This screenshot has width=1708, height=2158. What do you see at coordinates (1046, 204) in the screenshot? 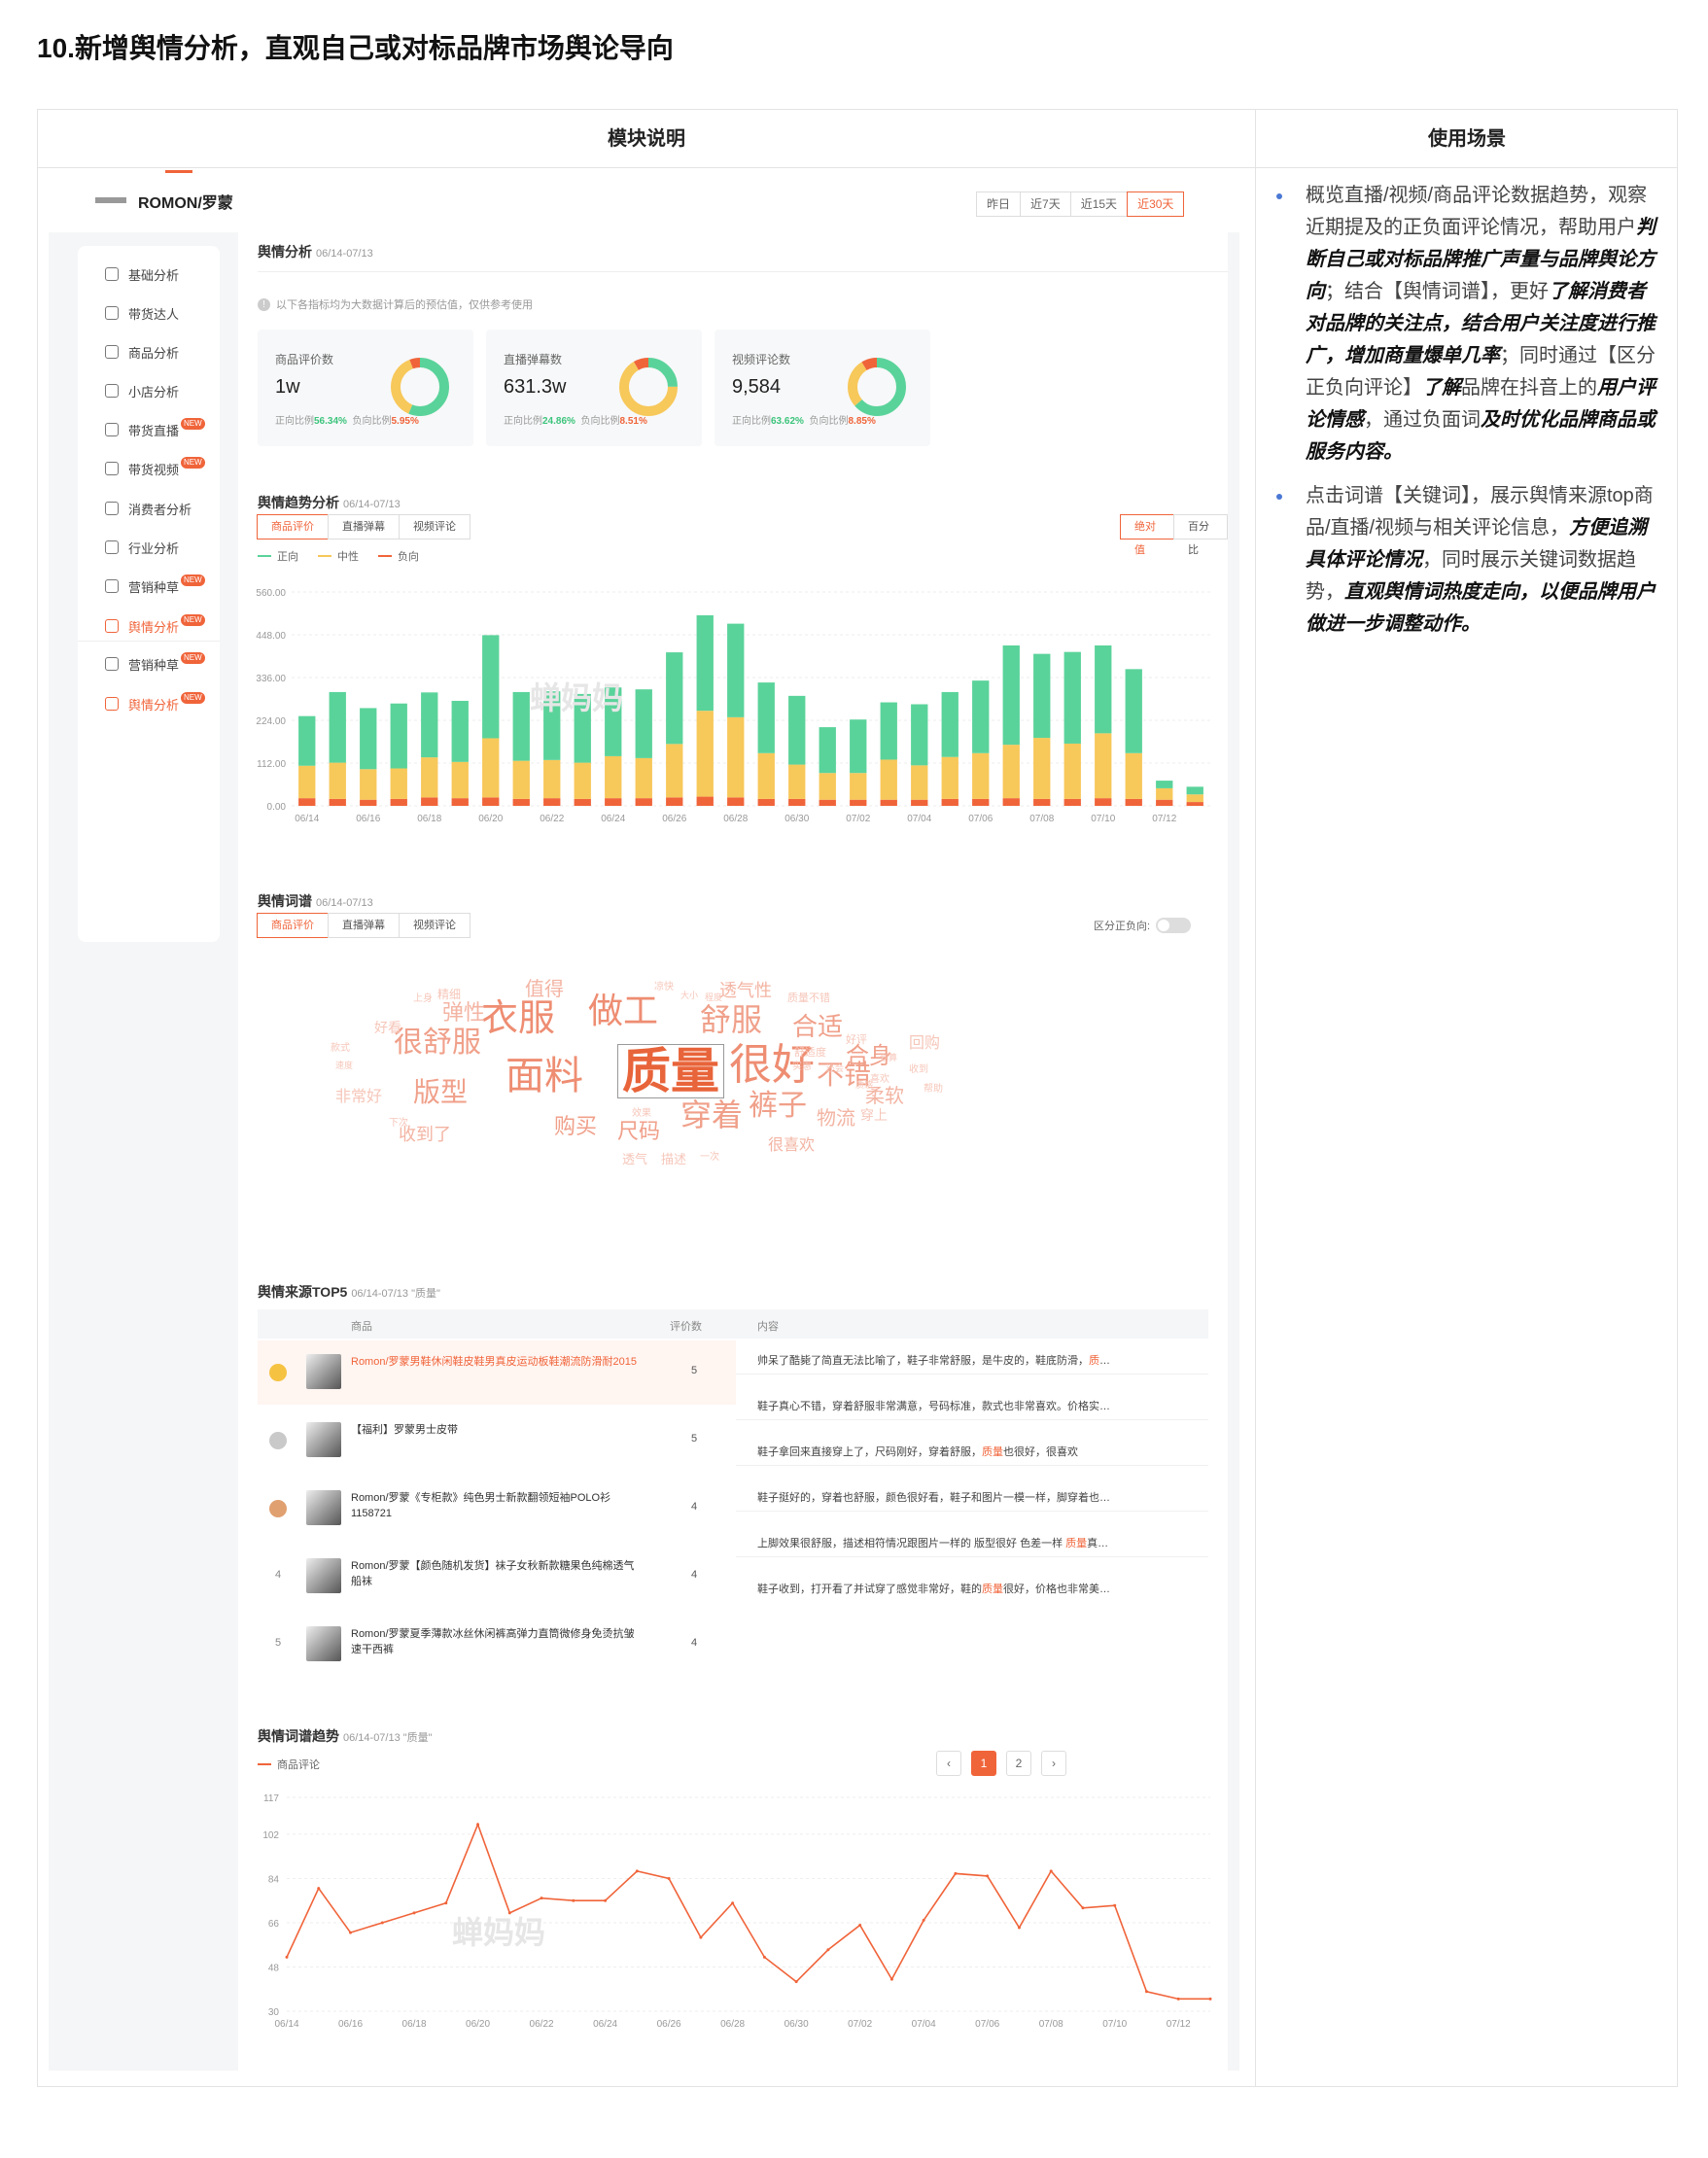
I see `date-tab: 近7天` at bounding box center [1046, 204].